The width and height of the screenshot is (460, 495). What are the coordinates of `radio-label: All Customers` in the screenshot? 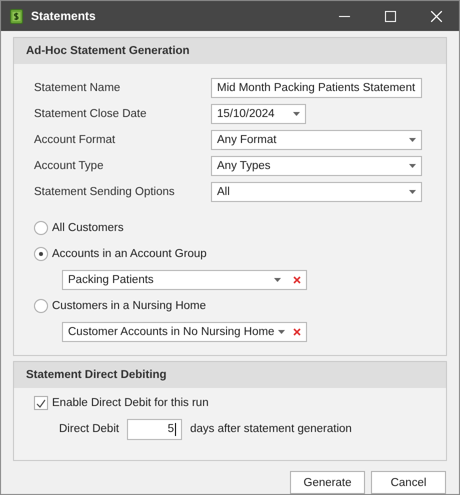 It's located at (88, 228).